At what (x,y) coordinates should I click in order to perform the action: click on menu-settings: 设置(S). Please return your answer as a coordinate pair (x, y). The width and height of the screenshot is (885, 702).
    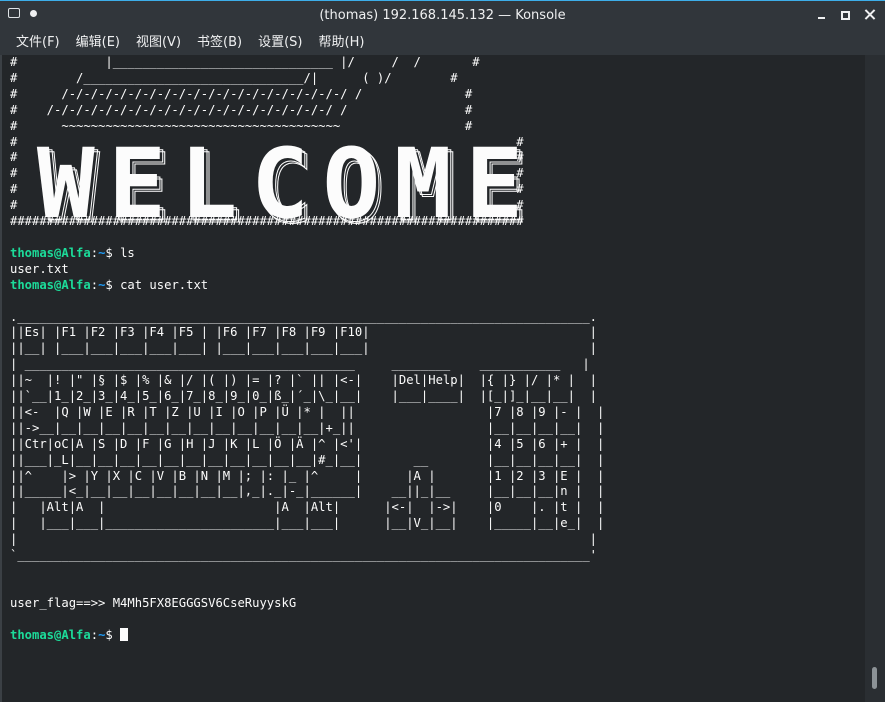
    Looking at the image, I should click on (280, 43).